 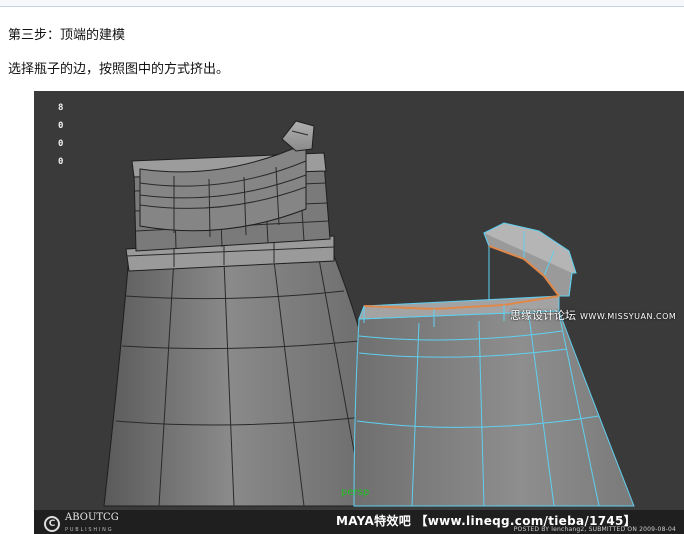 I want to click on poly-stat-2: 0, so click(x=61, y=126).